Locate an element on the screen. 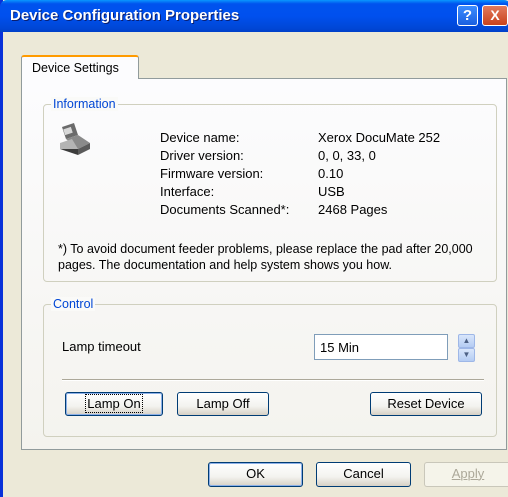  firmware-version-label: Firmware version: is located at coordinates (212, 173).